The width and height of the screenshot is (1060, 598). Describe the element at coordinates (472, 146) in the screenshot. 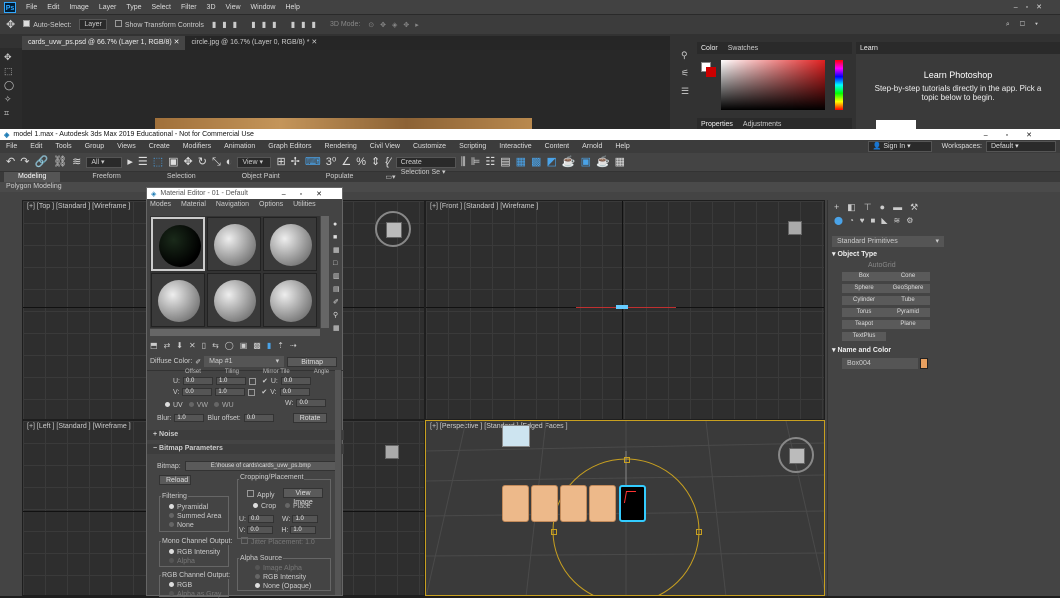

I see `max-menu-scripting: Scripting` at that location.